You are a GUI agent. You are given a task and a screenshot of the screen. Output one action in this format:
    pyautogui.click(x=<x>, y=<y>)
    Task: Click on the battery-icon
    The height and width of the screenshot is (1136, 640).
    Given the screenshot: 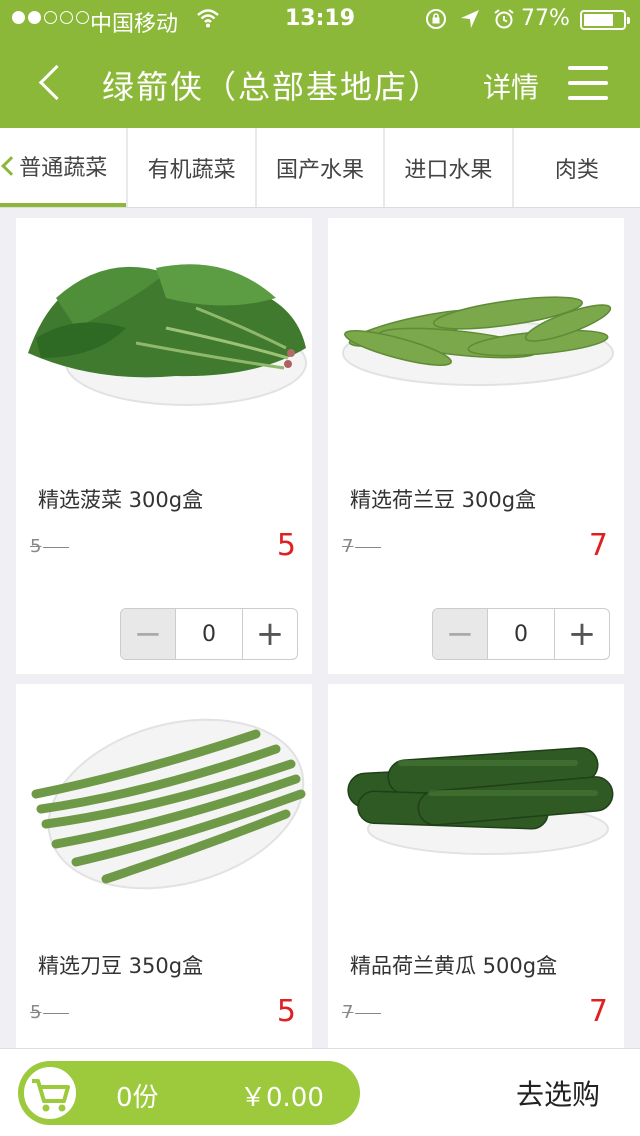 What is the action you would take?
    pyautogui.click(x=605, y=20)
    